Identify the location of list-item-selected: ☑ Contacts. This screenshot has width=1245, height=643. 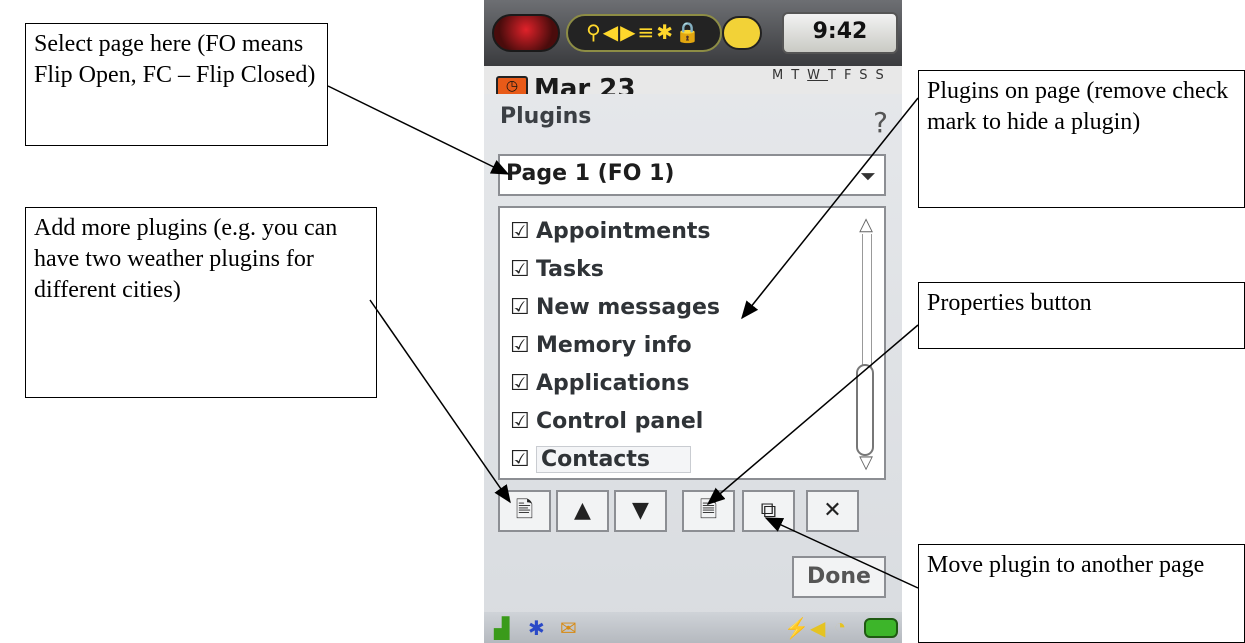
(680, 460).